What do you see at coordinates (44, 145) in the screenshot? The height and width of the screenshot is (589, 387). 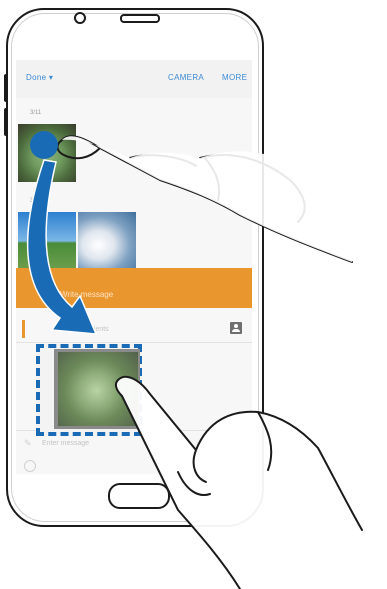 I see `touch-point-icon` at bounding box center [44, 145].